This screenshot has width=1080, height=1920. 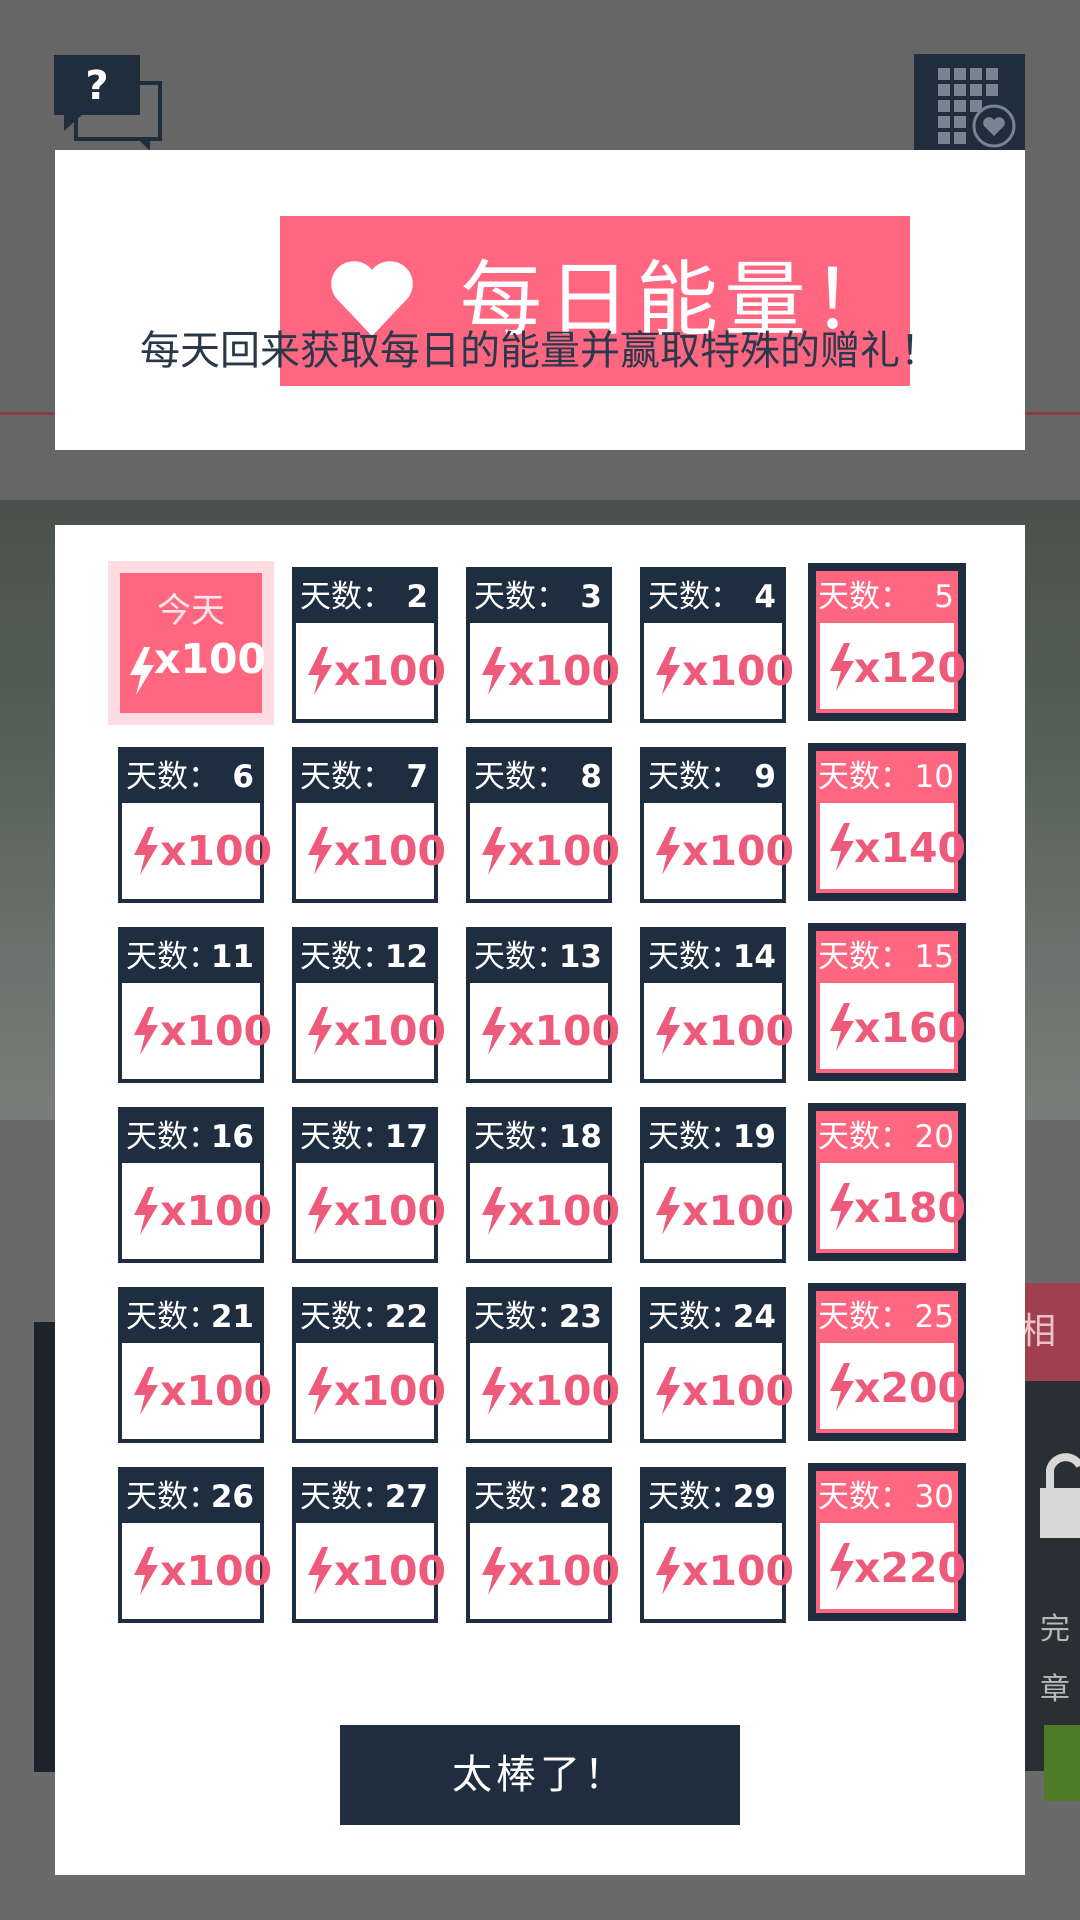 I want to click on reward-tile-frame: 天数： 4 x100, so click(x=717, y=645).